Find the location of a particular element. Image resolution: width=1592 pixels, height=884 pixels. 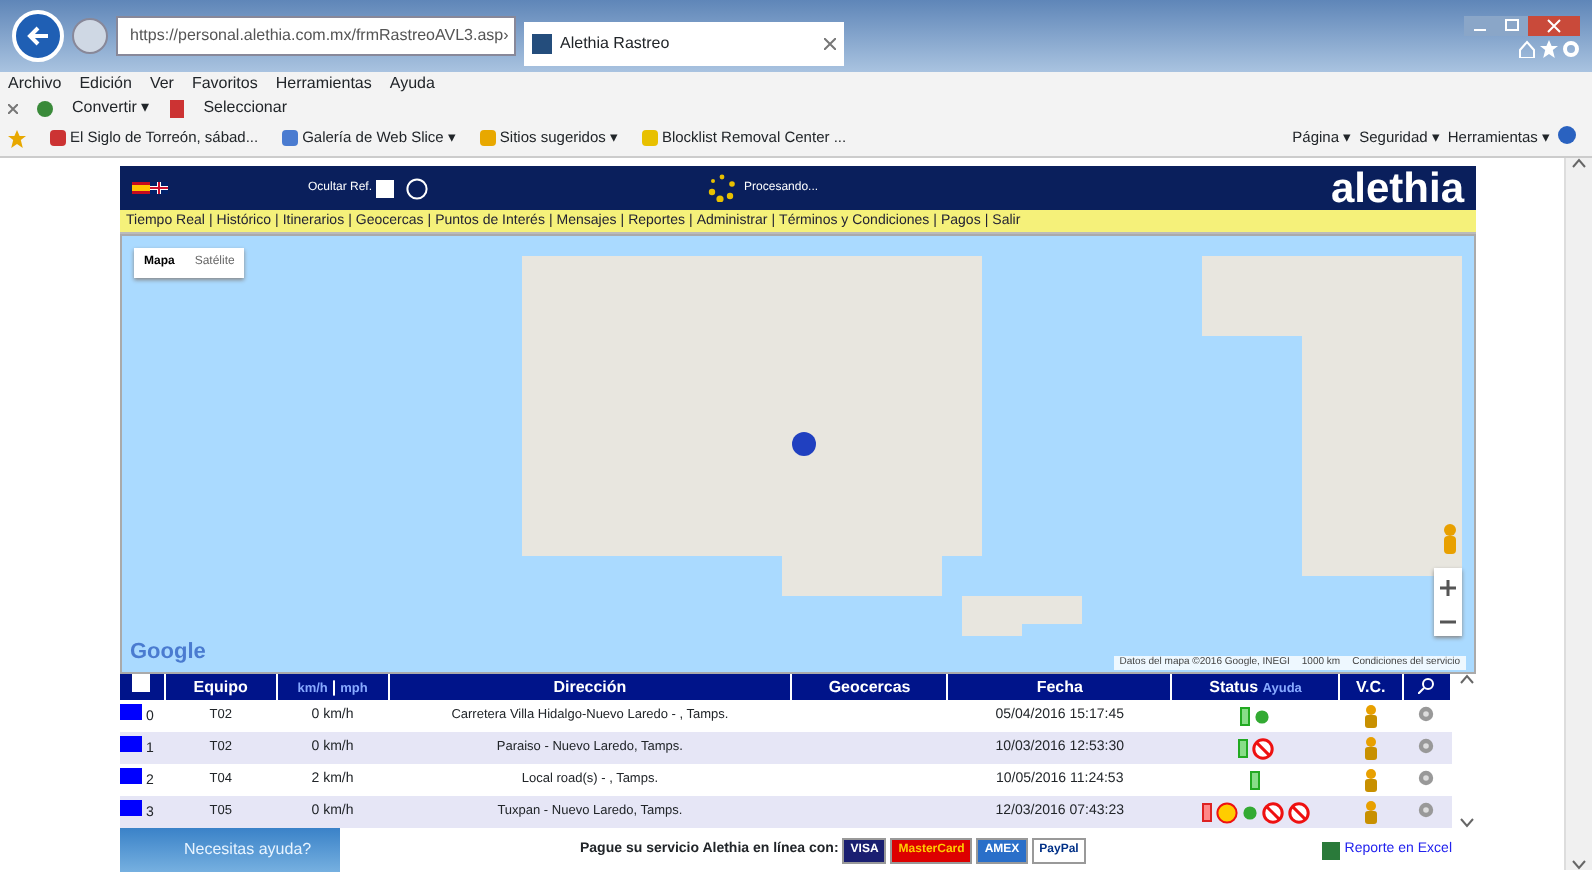

zoom-in-icon is located at coordinates (1448, 588).